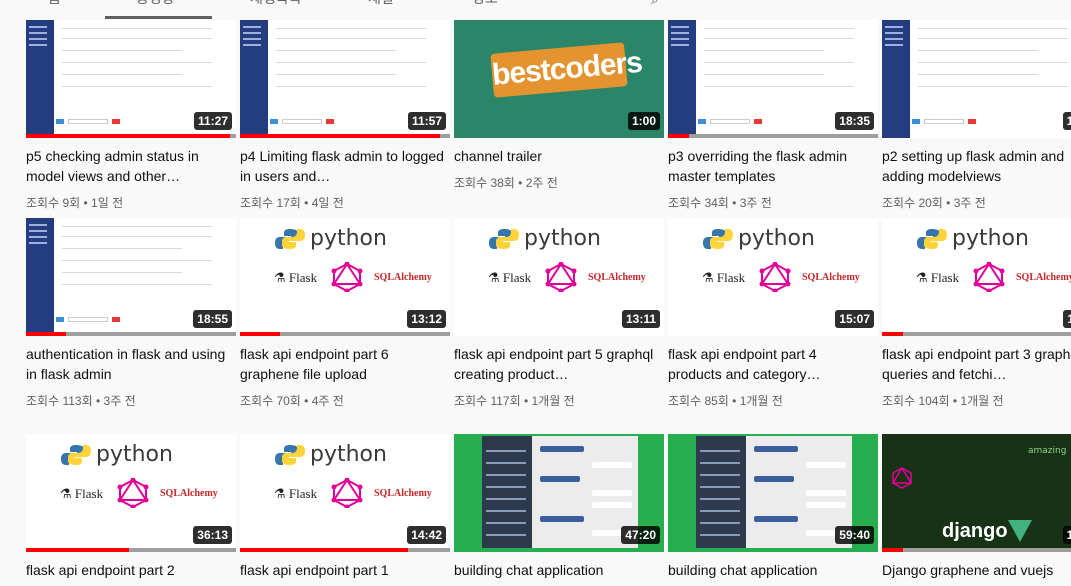  What do you see at coordinates (131, 79) in the screenshot?
I see `video-thumbnail: 11:27` at bounding box center [131, 79].